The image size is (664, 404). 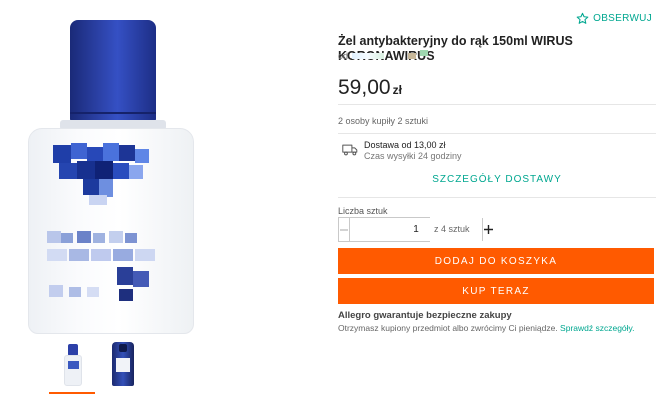 I want to click on follow-button: OBSERWUJ, so click(x=614, y=18).